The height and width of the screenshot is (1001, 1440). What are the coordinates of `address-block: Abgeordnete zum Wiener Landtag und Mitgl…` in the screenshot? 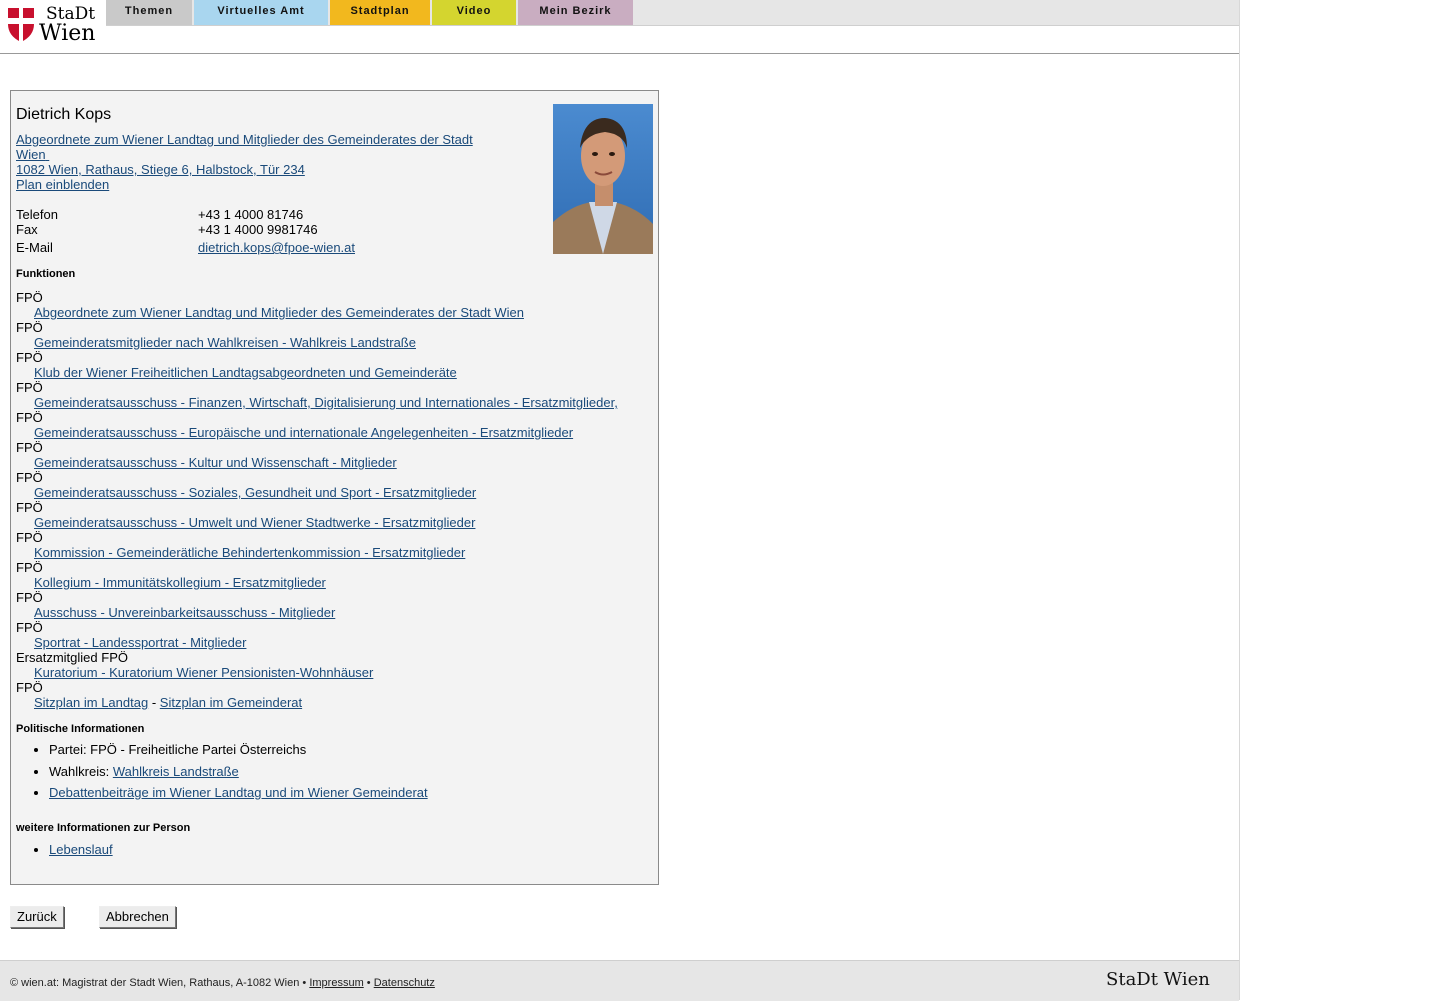 It's located at (251, 162).